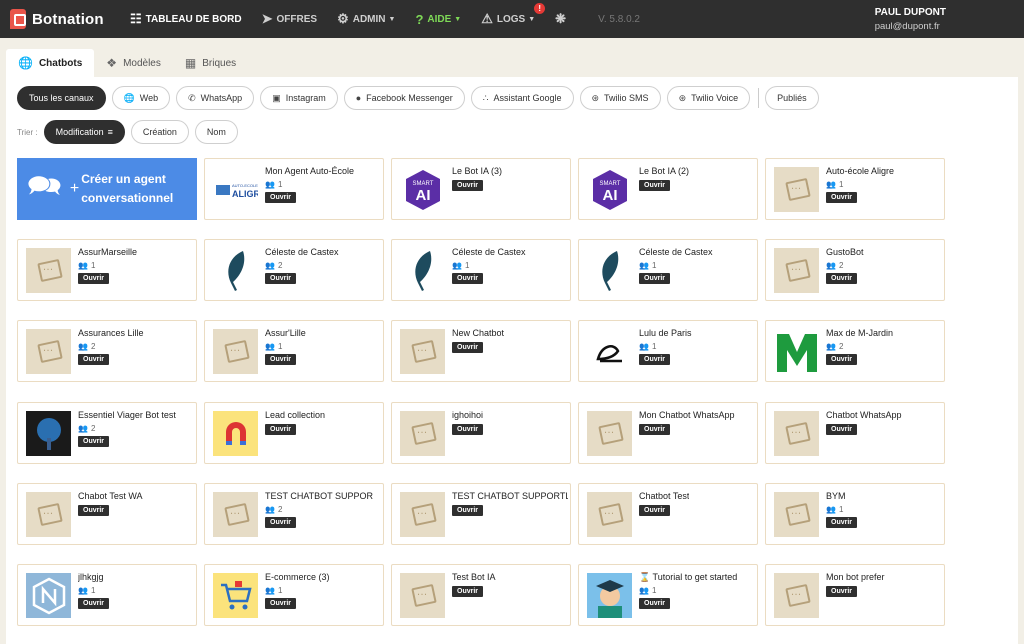 The image size is (1024, 644). I want to click on nav-admin: ⚙ ADMIN ▼, so click(366, 19).